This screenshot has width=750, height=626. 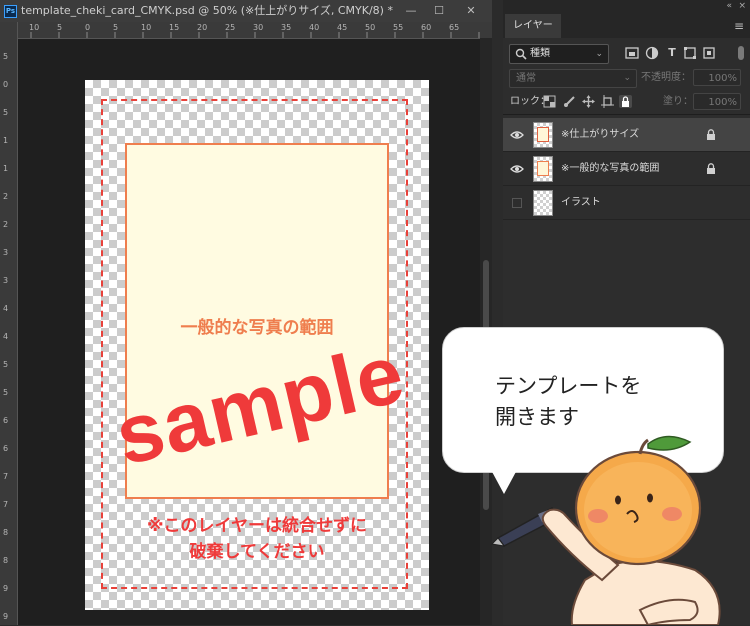 What do you see at coordinates (588, 101) in the screenshot?
I see `lock-position-icon` at bounding box center [588, 101].